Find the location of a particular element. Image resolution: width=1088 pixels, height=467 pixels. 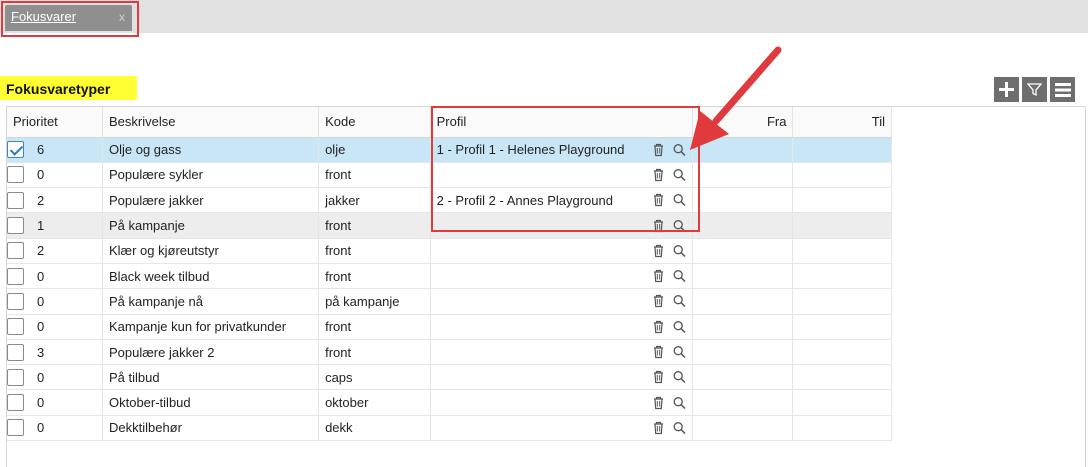

cell-beskrivelse: Dekktilbehør is located at coordinates (211, 428).